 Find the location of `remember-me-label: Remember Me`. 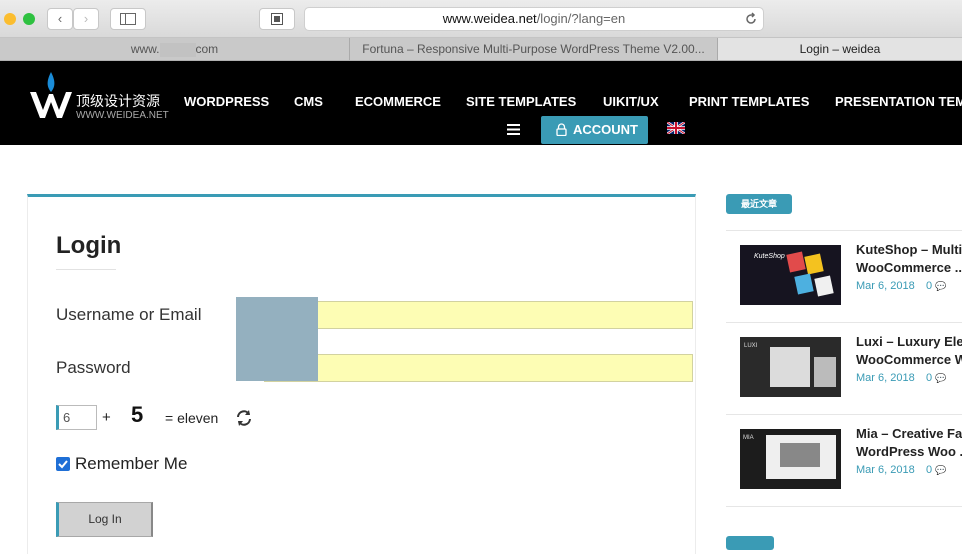

remember-me-label: Remember Me is located at coordinates (131, 463).